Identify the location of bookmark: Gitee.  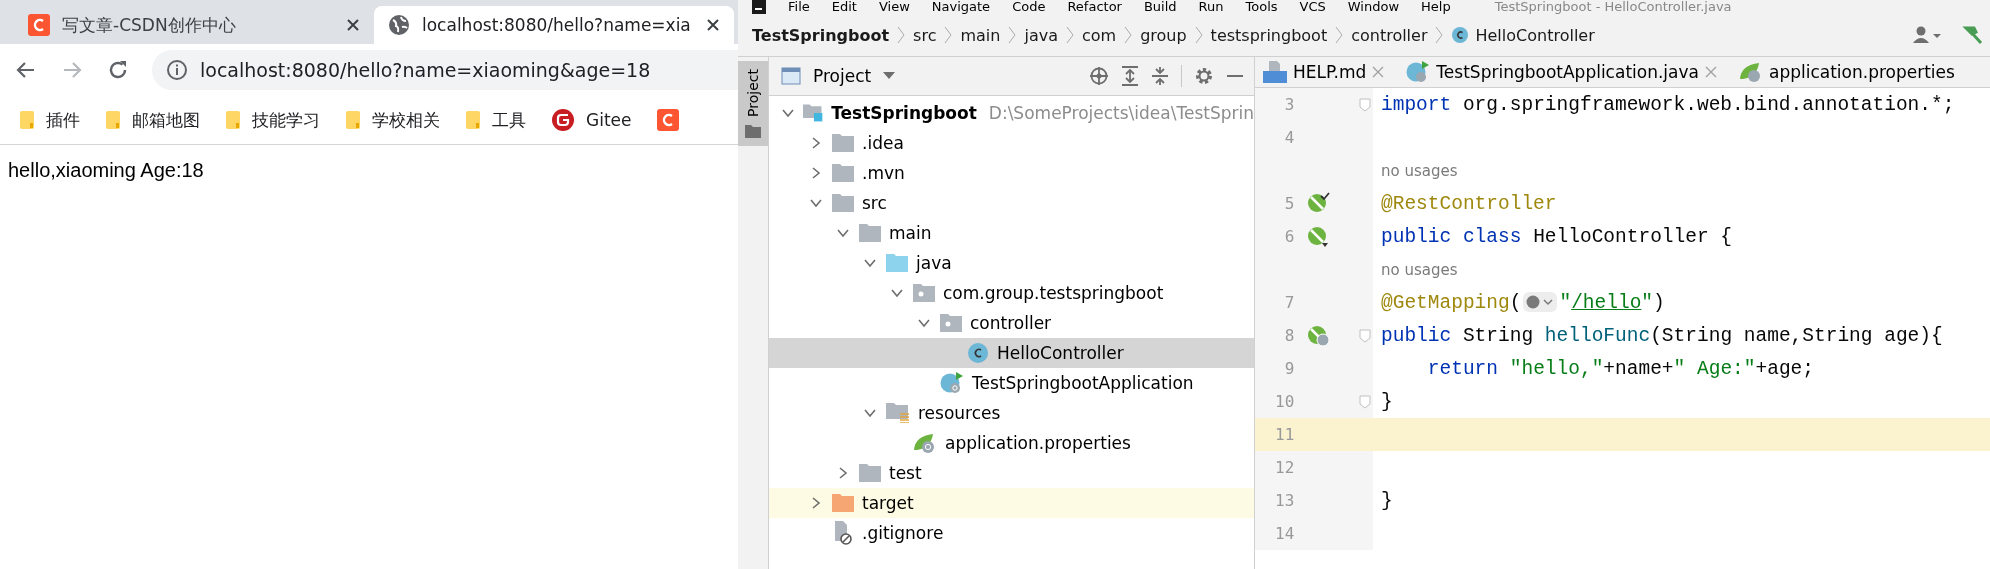
(592, 120).